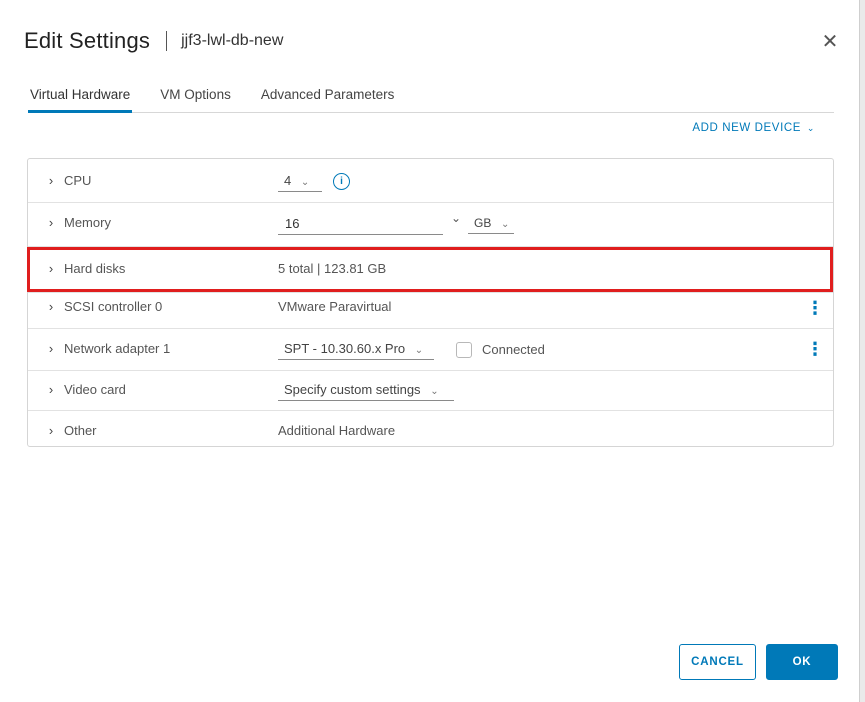 Image resolution: width=865 pixels, height=702 pixels. Describe the element at coordinates (430, 270) in the screenshot. I see `row-hard-disks: › Hard disks 5 total | 123.81 GB` at that location.